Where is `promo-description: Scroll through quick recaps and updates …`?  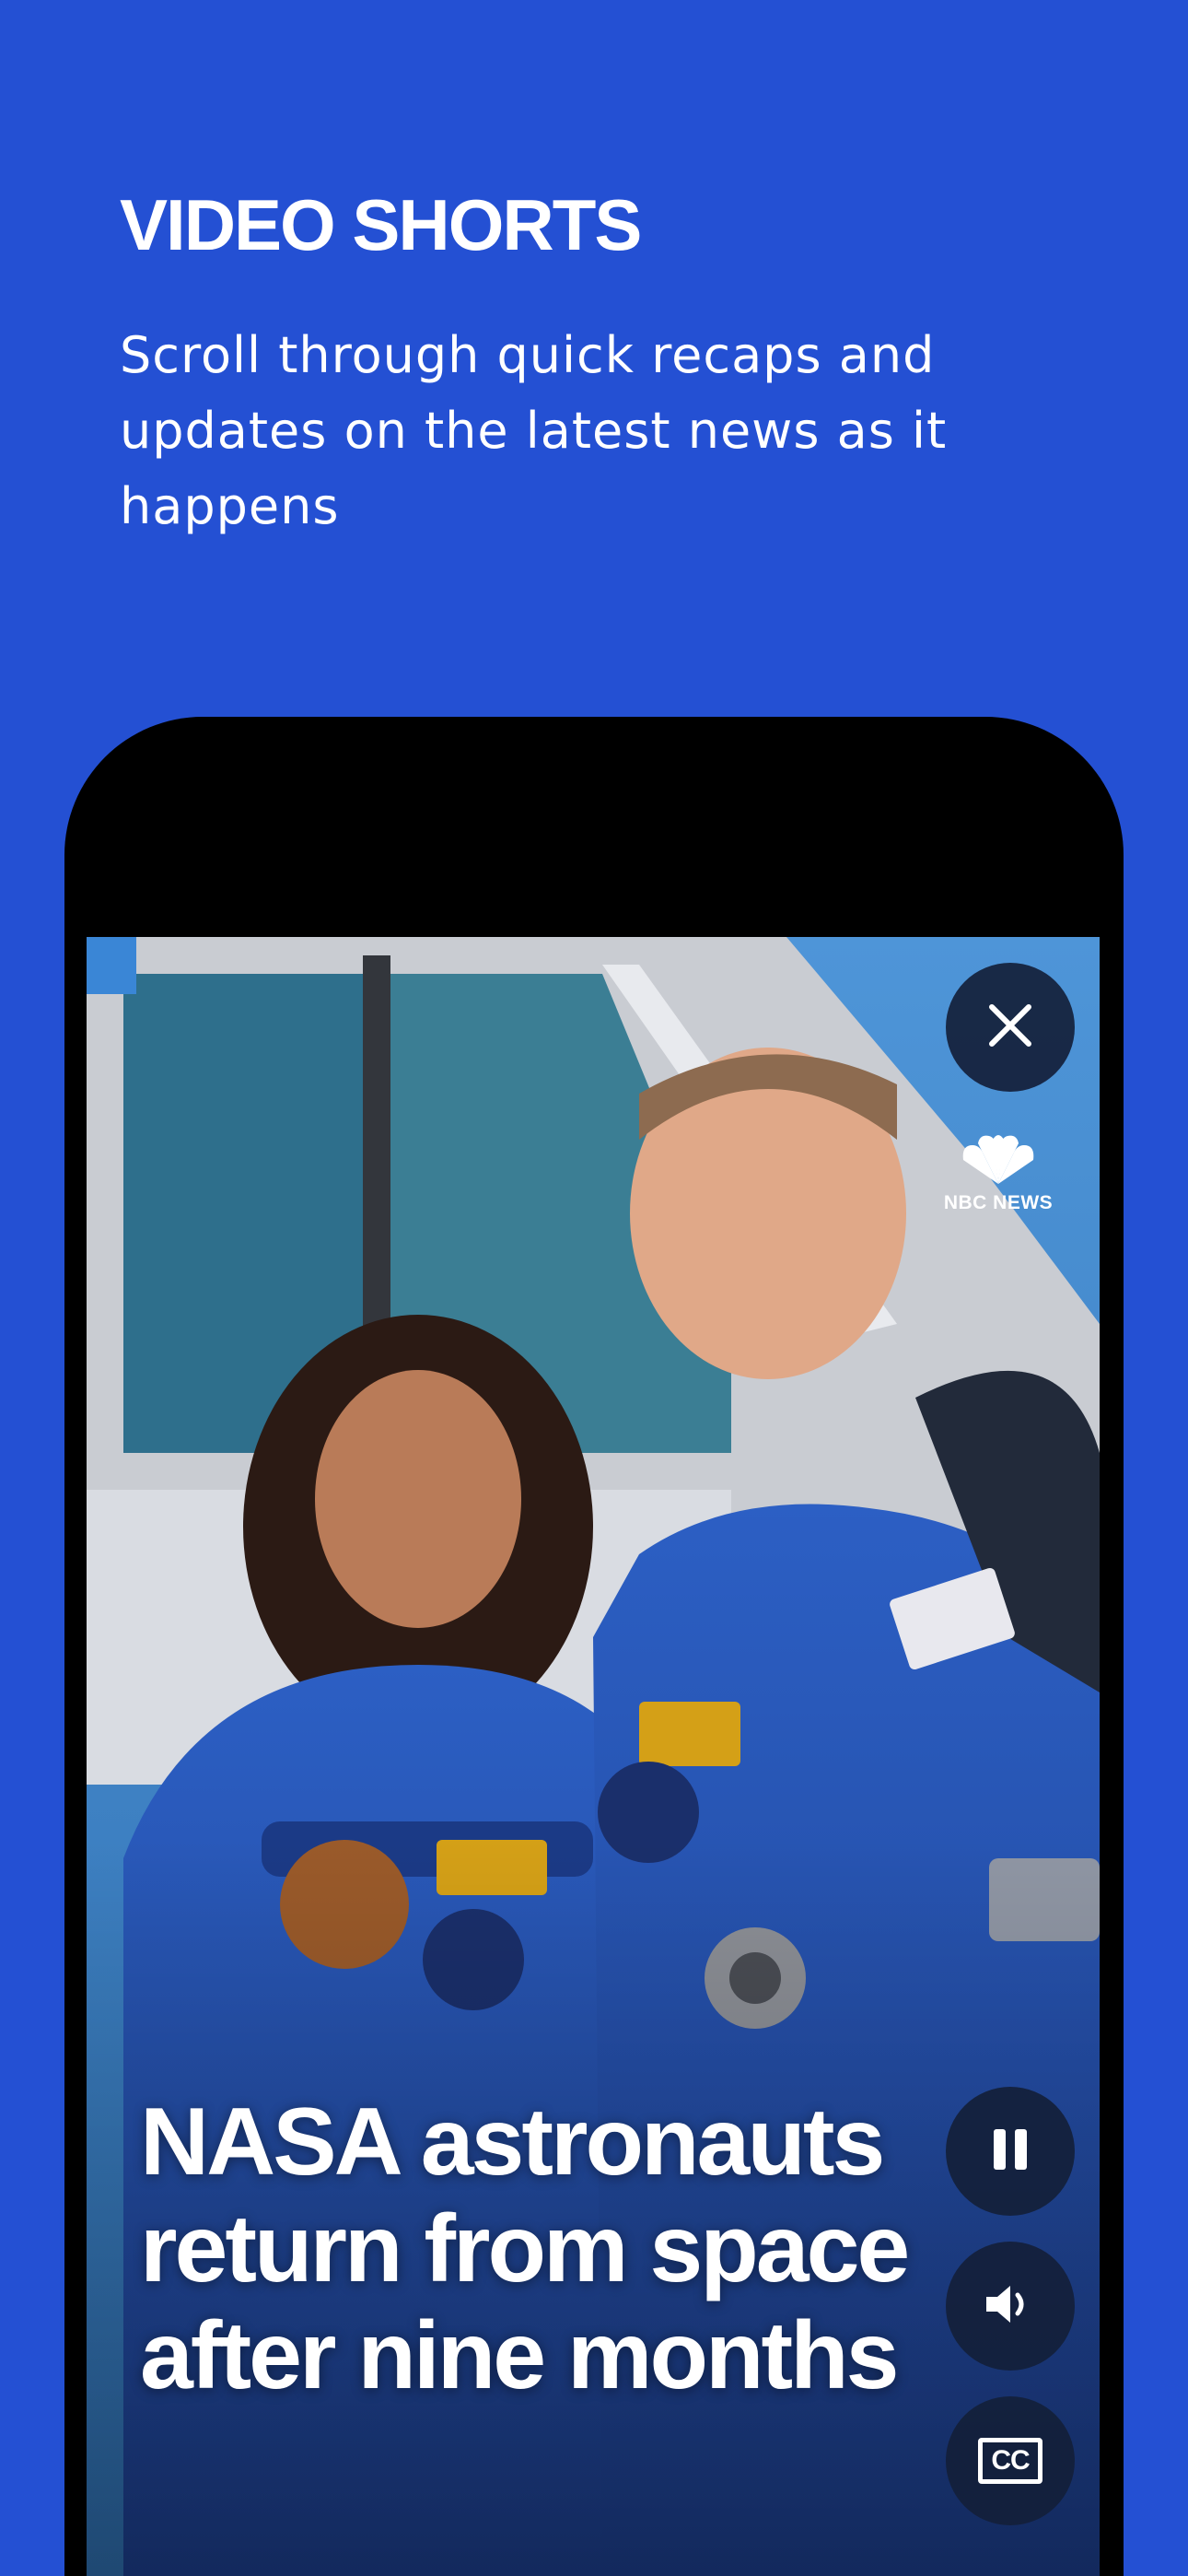 promo-description: Scroll through quick recaps and updates … is located at coordinates (534, 430).